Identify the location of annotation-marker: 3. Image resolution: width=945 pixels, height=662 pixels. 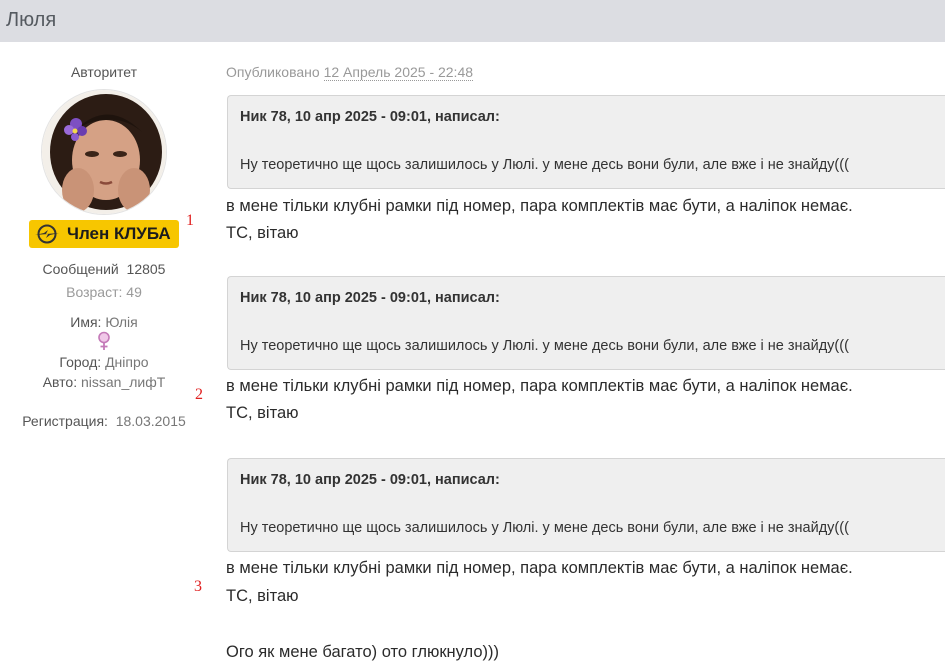
(198, 586).